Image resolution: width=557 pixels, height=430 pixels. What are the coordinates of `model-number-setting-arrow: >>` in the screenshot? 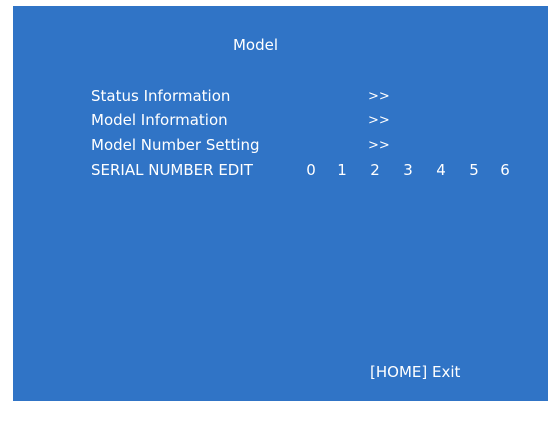 It's located at (379, 145).